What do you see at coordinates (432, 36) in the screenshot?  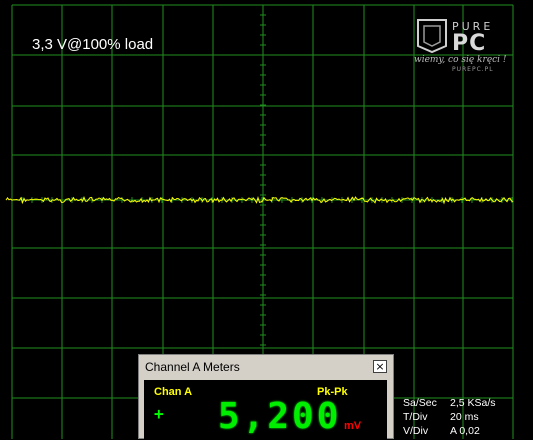 I see `purepc-emblem-icon` at bounding box center [432, 36].